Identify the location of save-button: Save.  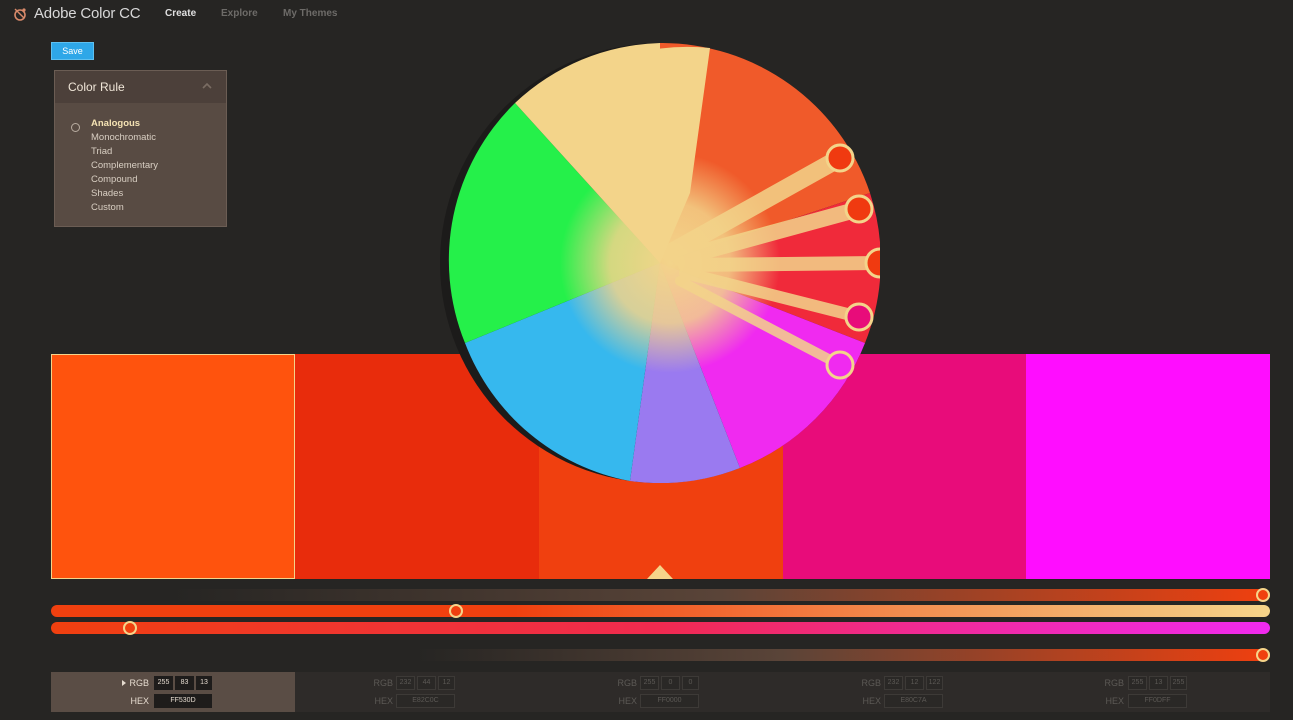
(72, 51).